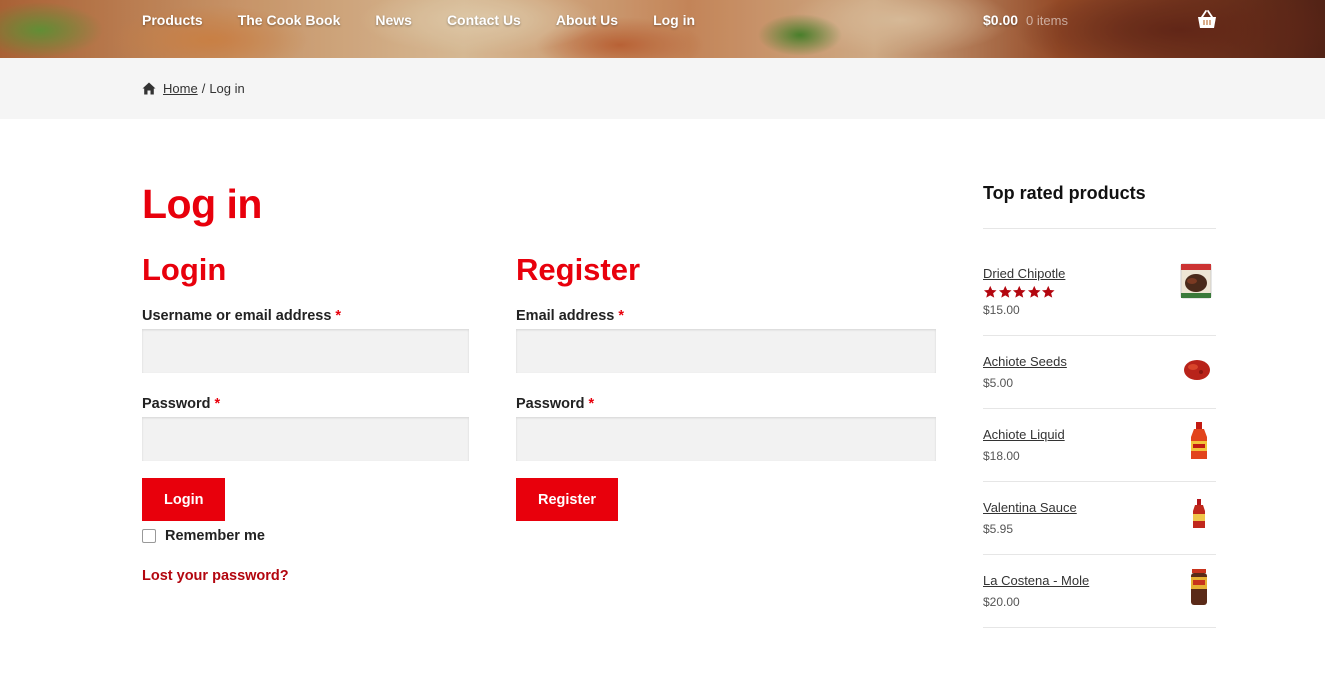  Describe the element at coordinates (1001, 20) in the screenshot. I see `cart-amount: $0.00` at that location.